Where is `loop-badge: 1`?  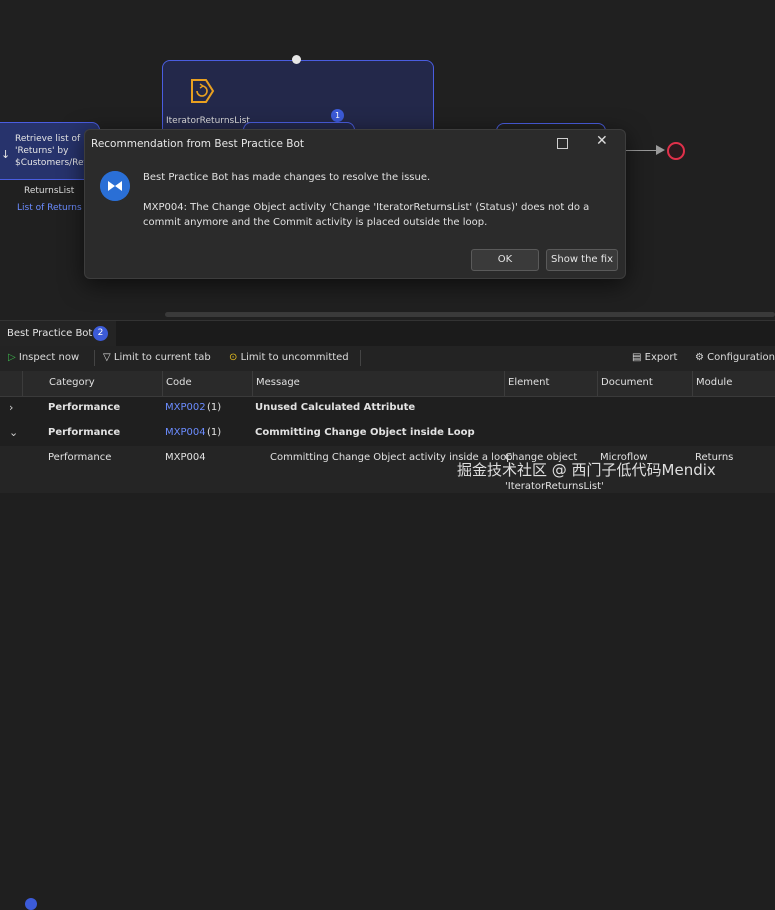
loop-badge: 1 is located at coordinates (337, 115).